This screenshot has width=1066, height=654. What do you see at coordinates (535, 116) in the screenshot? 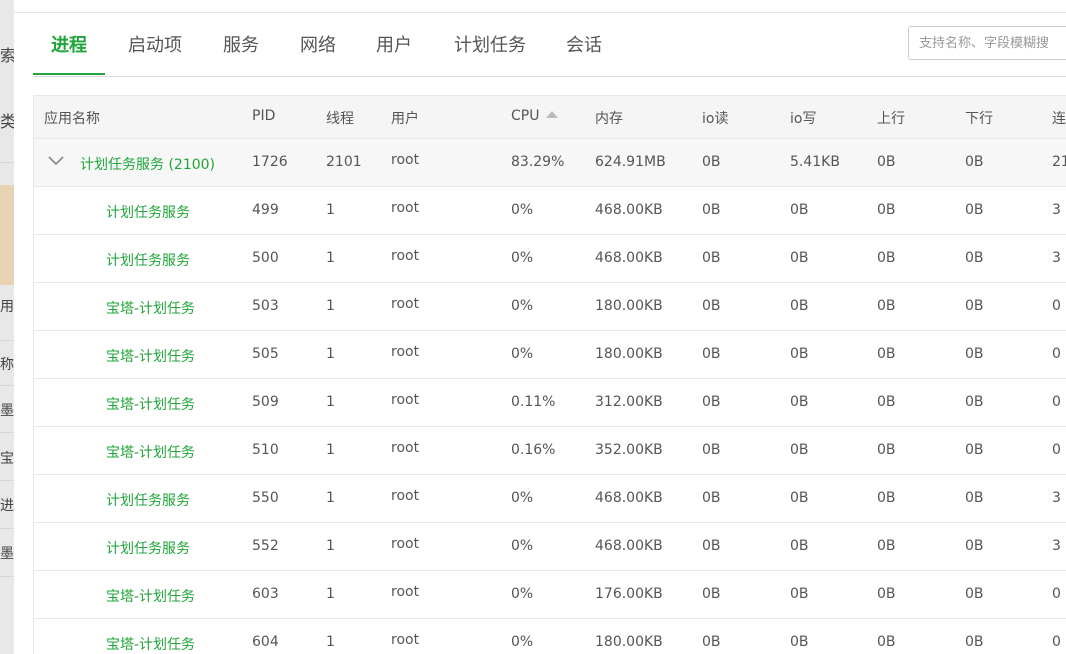
I see `col-cpu: CPU` at bounding box center [535, 116].